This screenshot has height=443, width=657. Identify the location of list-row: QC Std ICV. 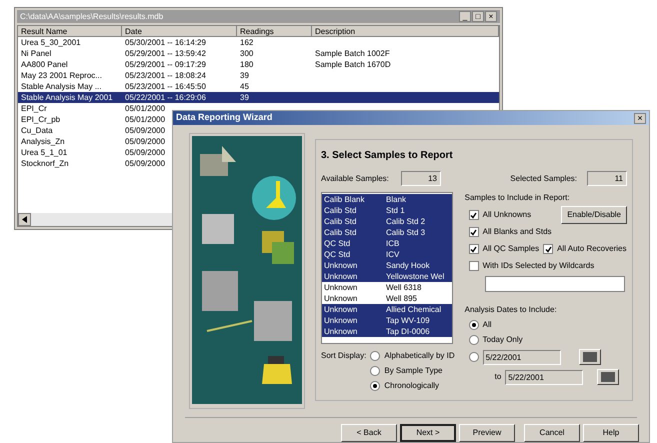
(387, 254).